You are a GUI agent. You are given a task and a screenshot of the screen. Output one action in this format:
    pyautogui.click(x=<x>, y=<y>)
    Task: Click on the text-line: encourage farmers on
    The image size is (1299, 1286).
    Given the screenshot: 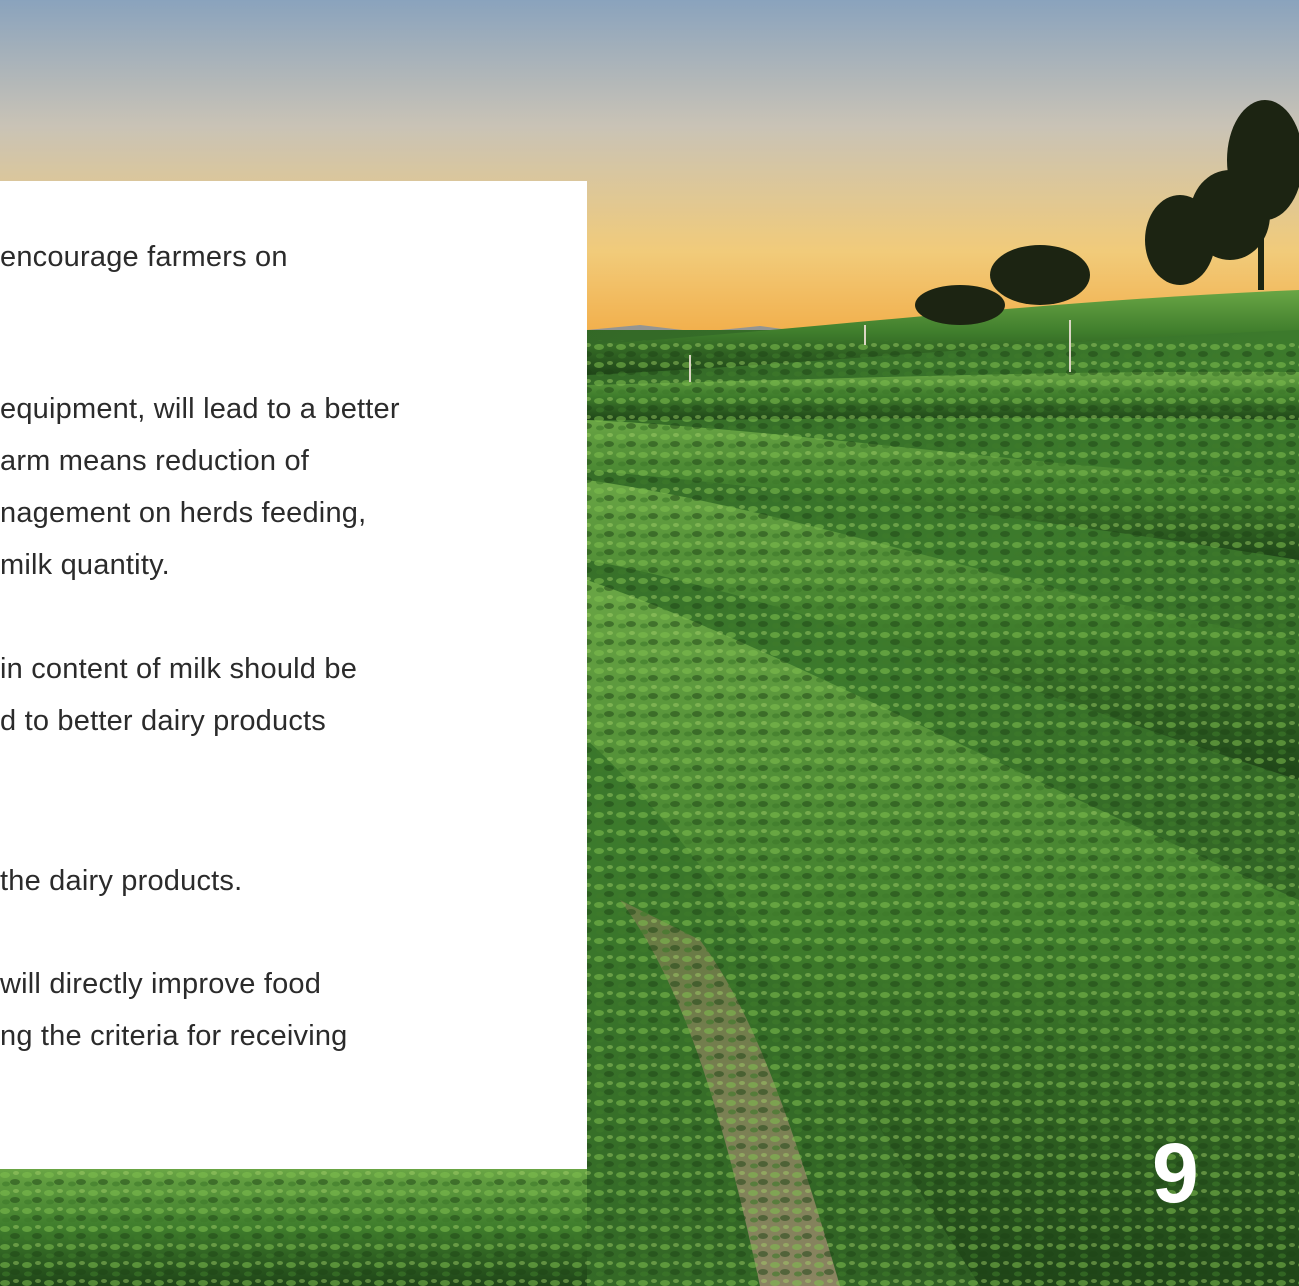 What is the action you would take?
    pyautogui.click(x=144, y=257)
    